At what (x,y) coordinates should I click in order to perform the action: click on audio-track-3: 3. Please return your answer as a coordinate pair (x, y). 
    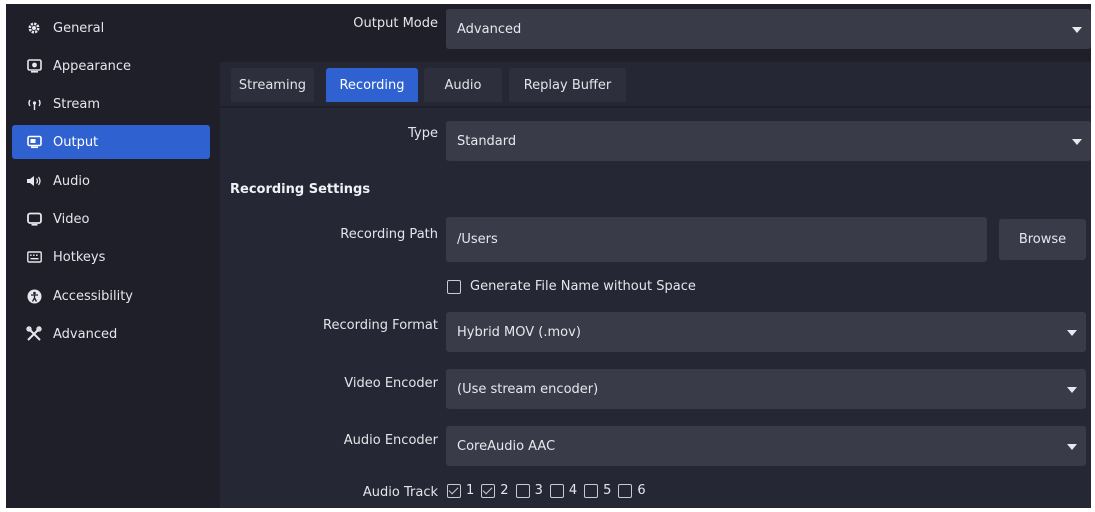
    Looking at the image, I should click on (529, 490).